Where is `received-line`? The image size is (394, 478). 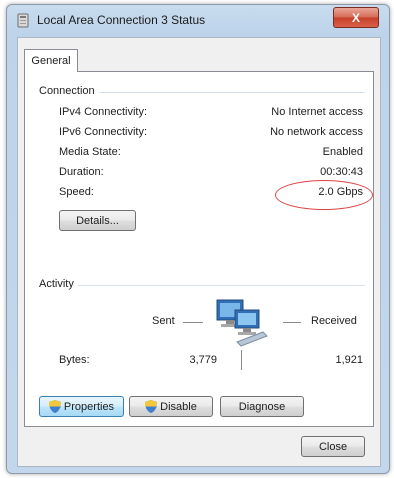
received-line is located at coordinates (292, 322).